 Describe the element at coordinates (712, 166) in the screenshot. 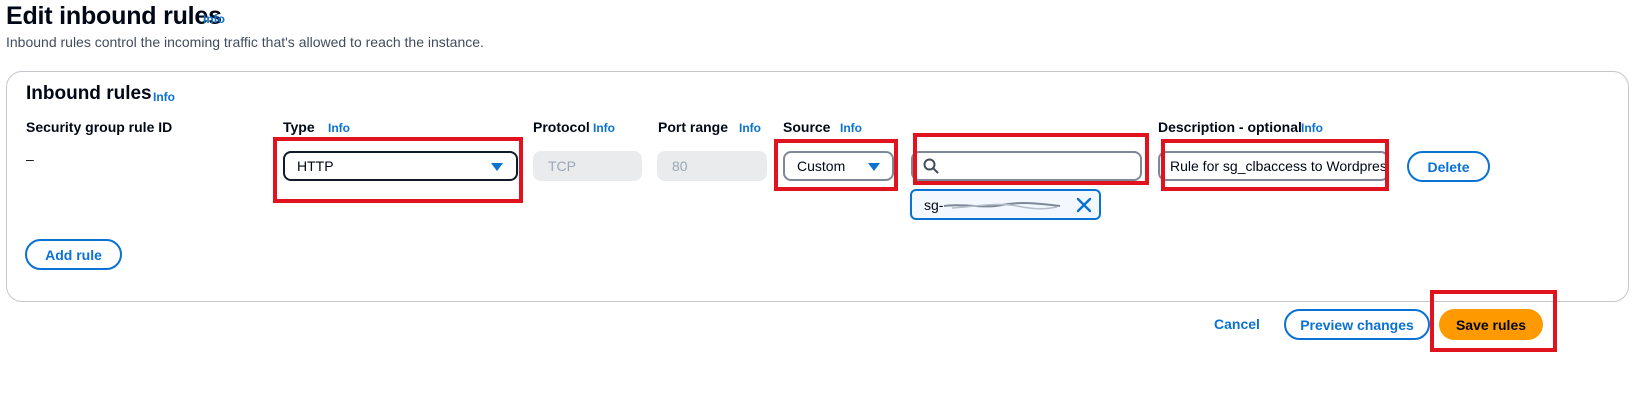

I see `port-range-field: 80` at that location.